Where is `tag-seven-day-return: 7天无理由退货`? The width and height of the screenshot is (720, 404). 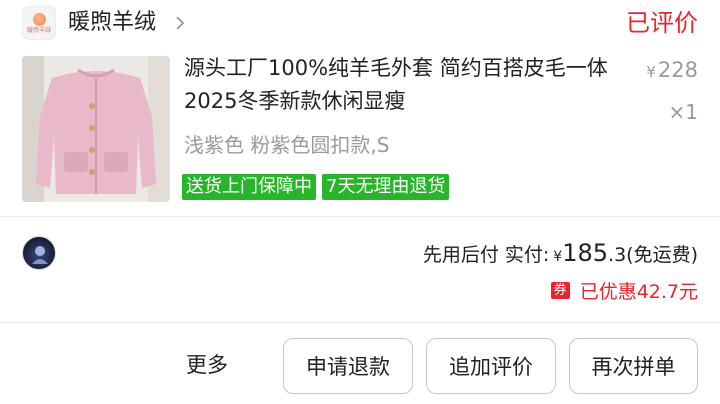 tag-seven-day-return: 7天无理由退货 is located at coordinates (386, 187).